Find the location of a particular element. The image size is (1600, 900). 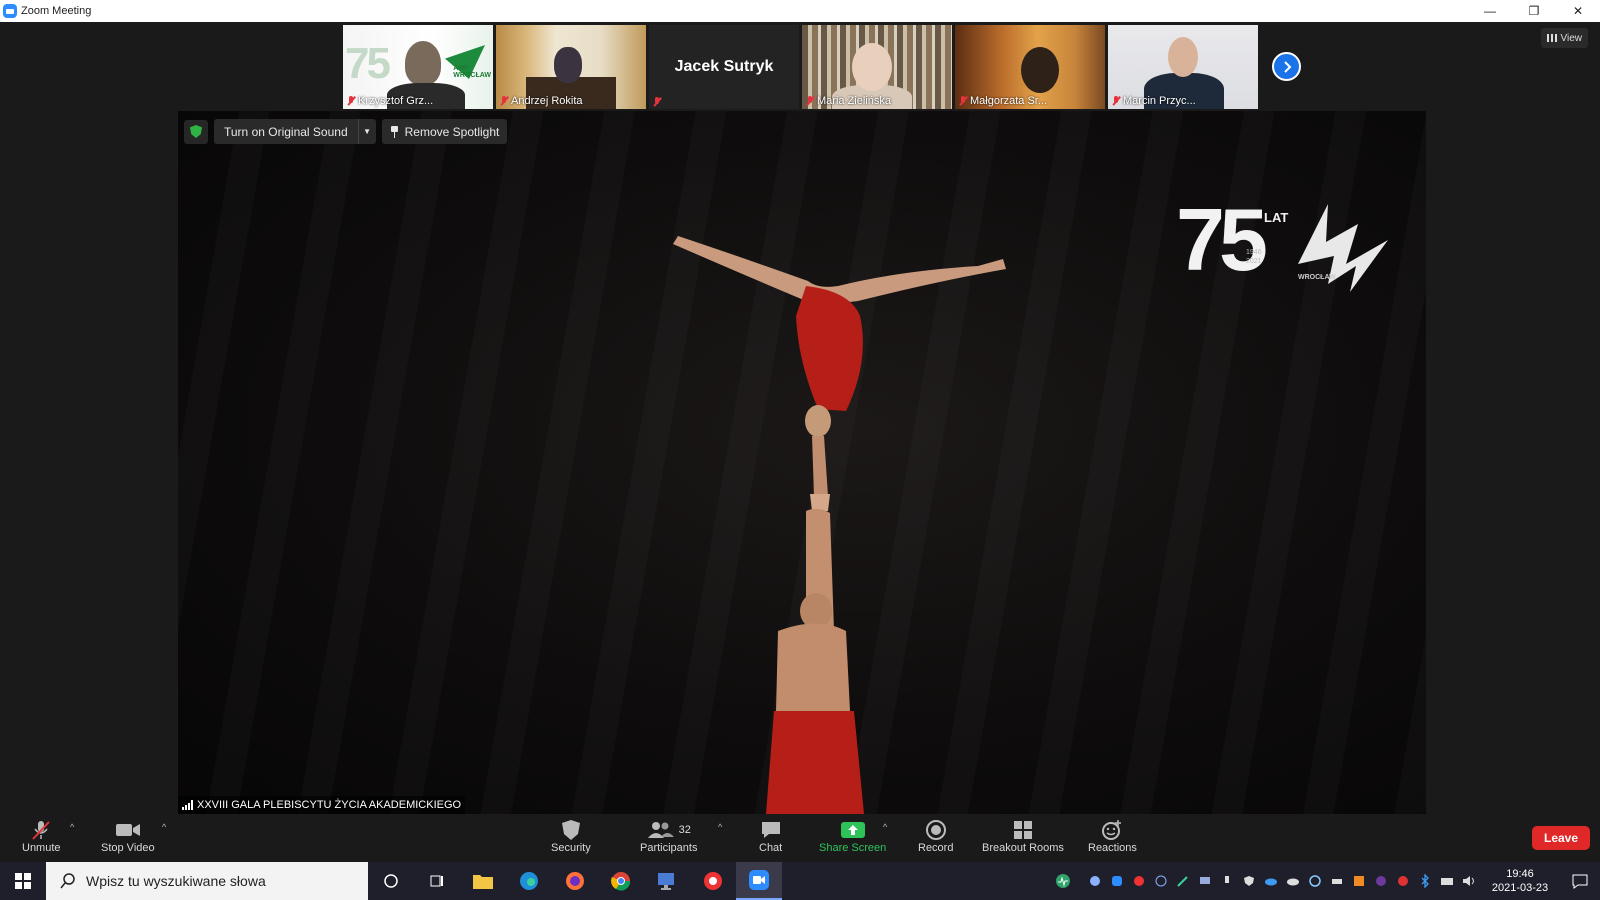

zoom-taskbar-icon is located at coordinates (759, 881).